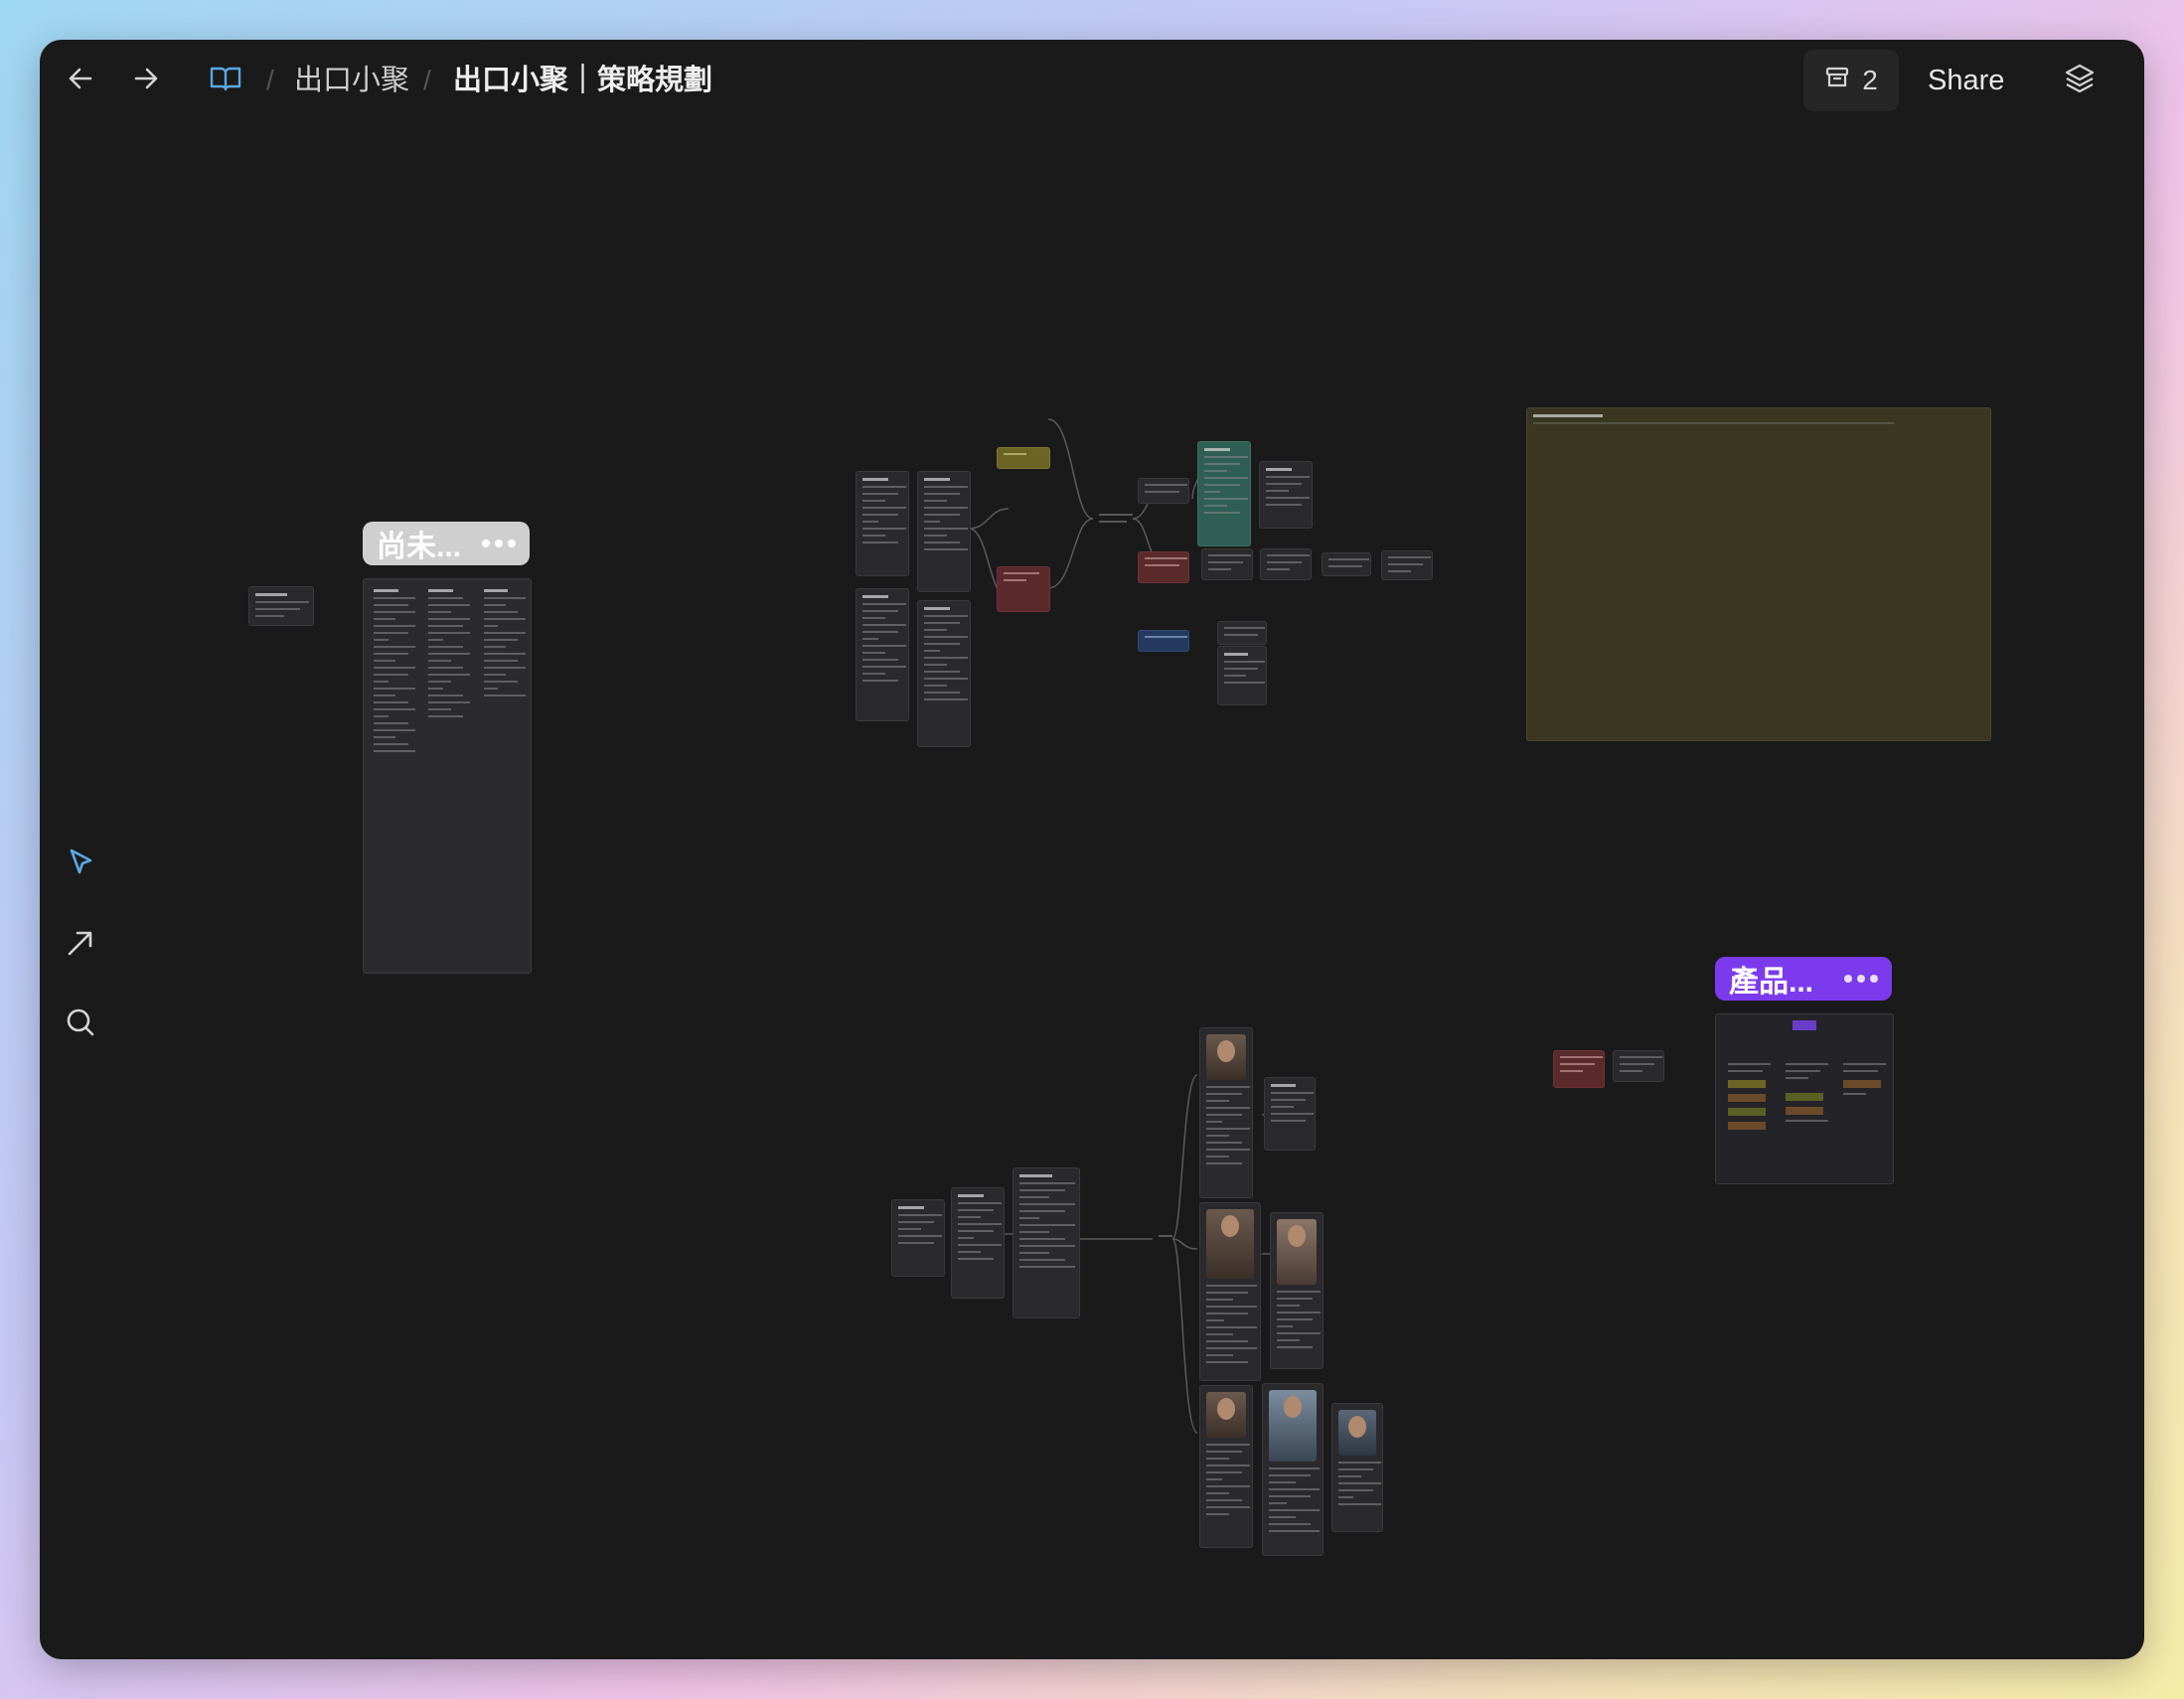 Image resolution: width=2184 pixels, height=1699 pixels. Describe the element at coordinates (1092, 81) in the screenshot. I see `top-bar: / 出口小聚 / 出口小聚｜策略規劃 2 Share` at that location.